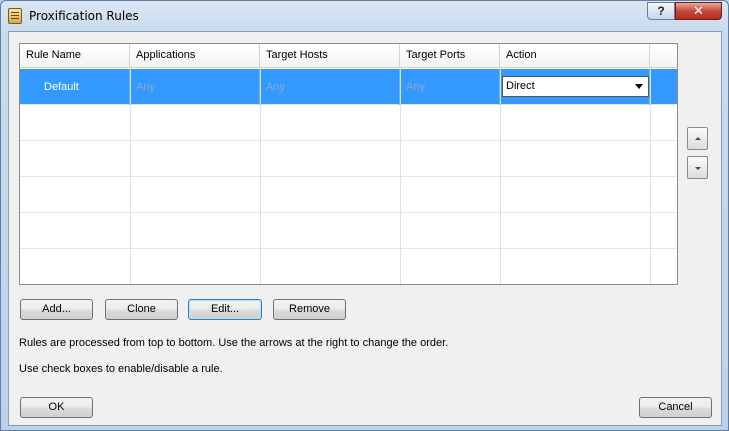 This screenshot has height=431, width=729. I want to click on action-select: Direct, so click(575, 86).